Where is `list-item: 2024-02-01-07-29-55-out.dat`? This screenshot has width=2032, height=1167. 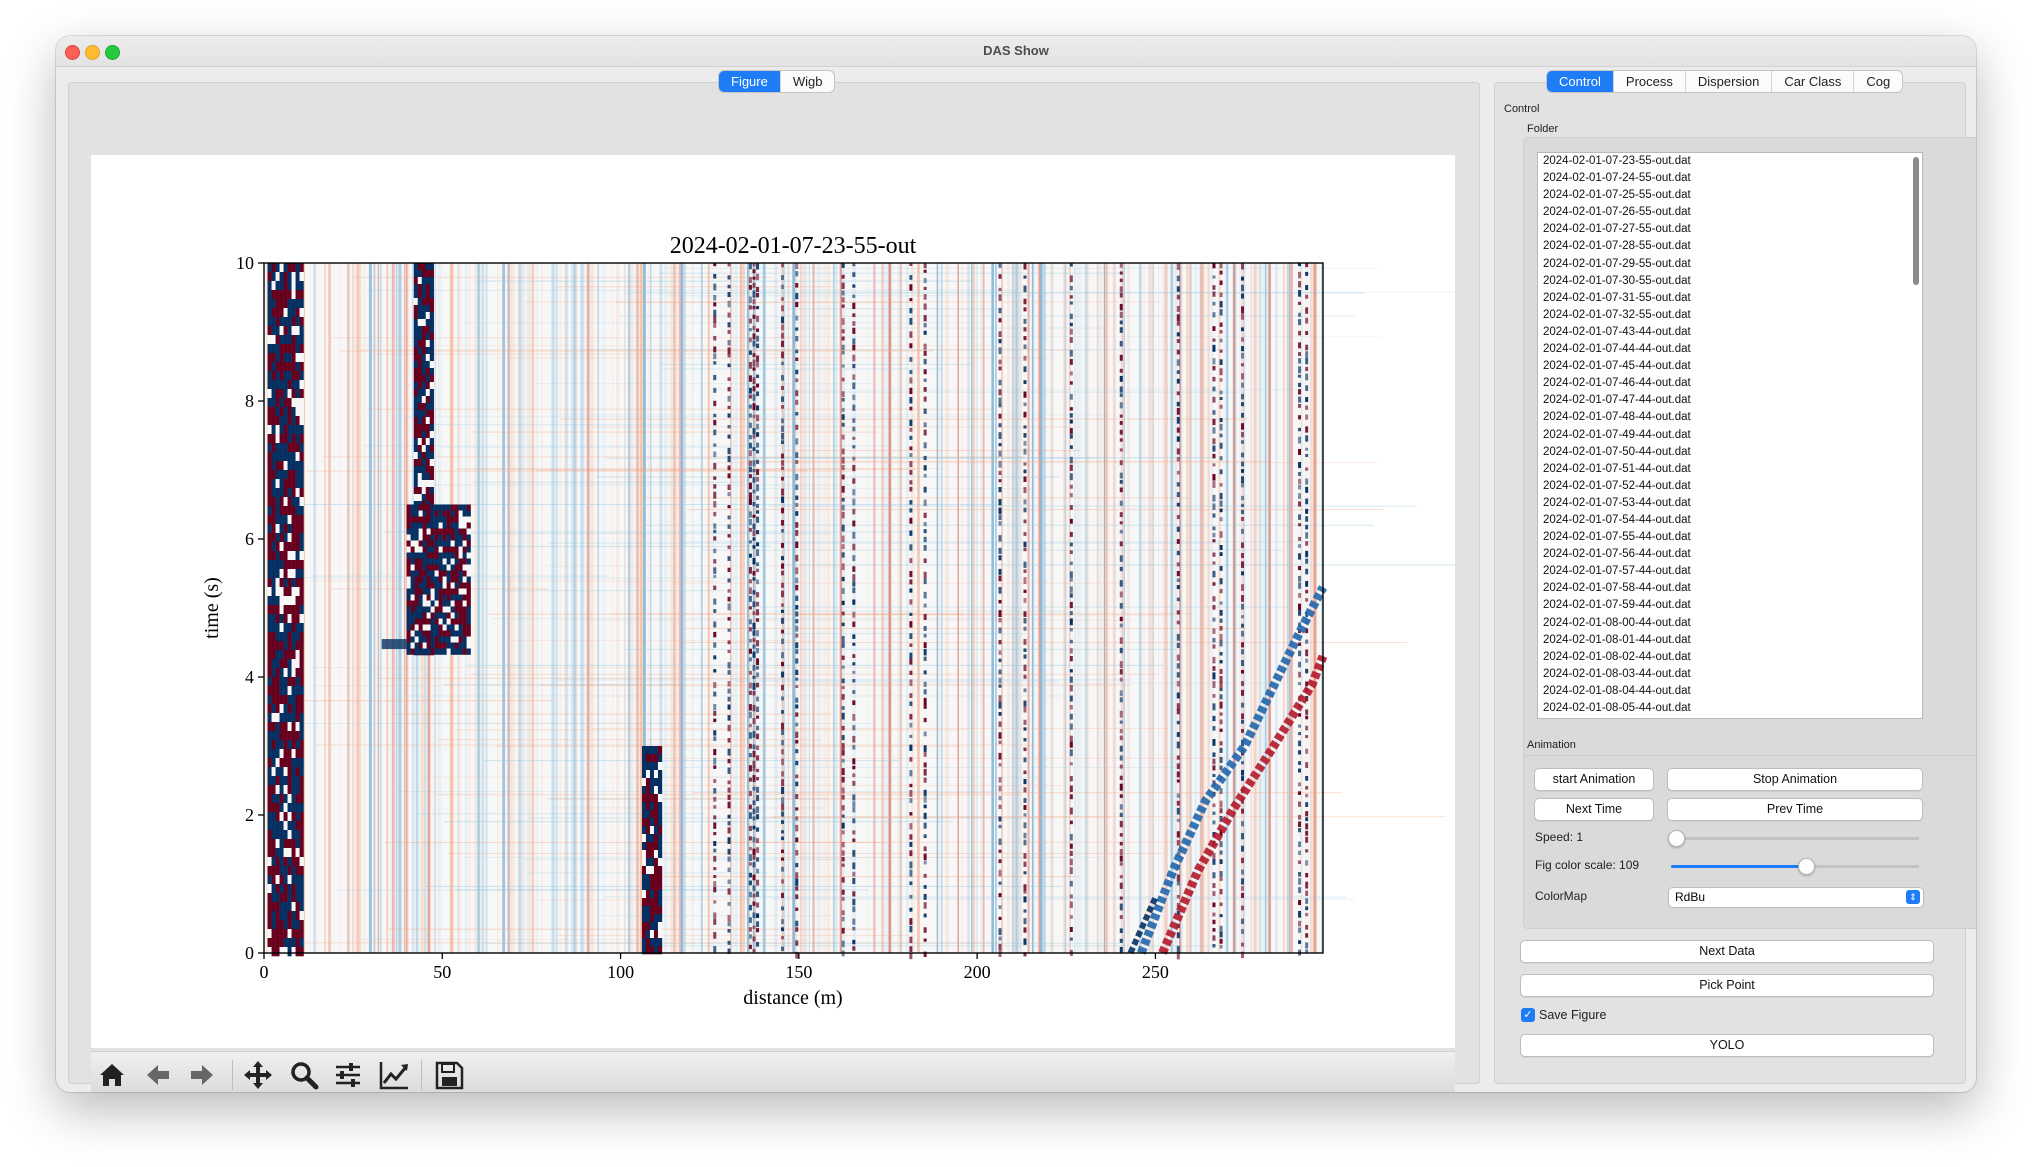 list-item: 2024-02-01-07-29-55-out.dat is located at coordinates (1730, 264).